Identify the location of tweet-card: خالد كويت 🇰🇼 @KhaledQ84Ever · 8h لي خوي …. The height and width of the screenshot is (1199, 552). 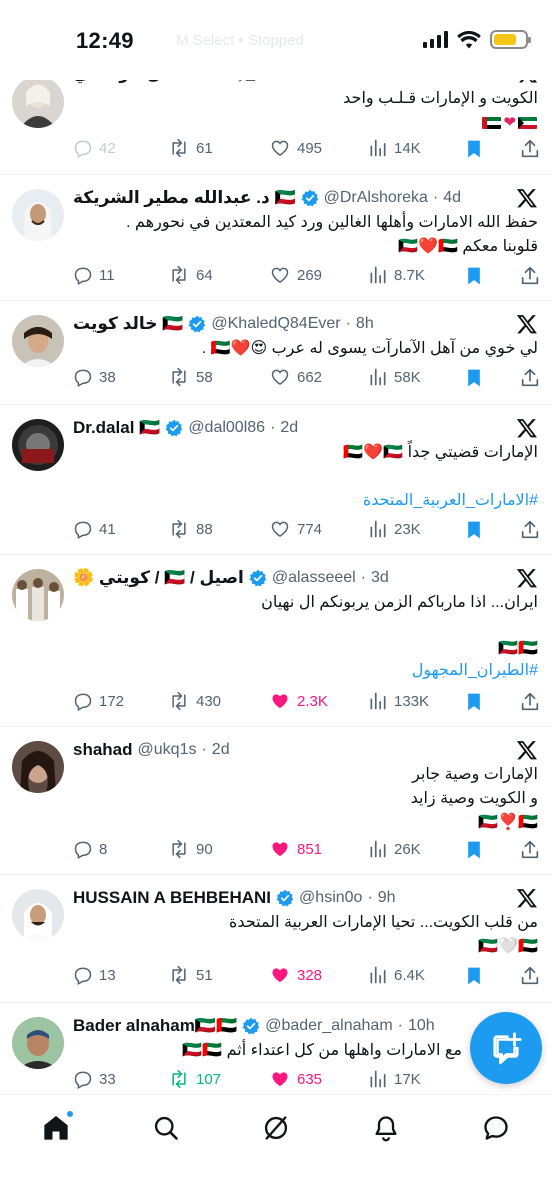
(276, 353).